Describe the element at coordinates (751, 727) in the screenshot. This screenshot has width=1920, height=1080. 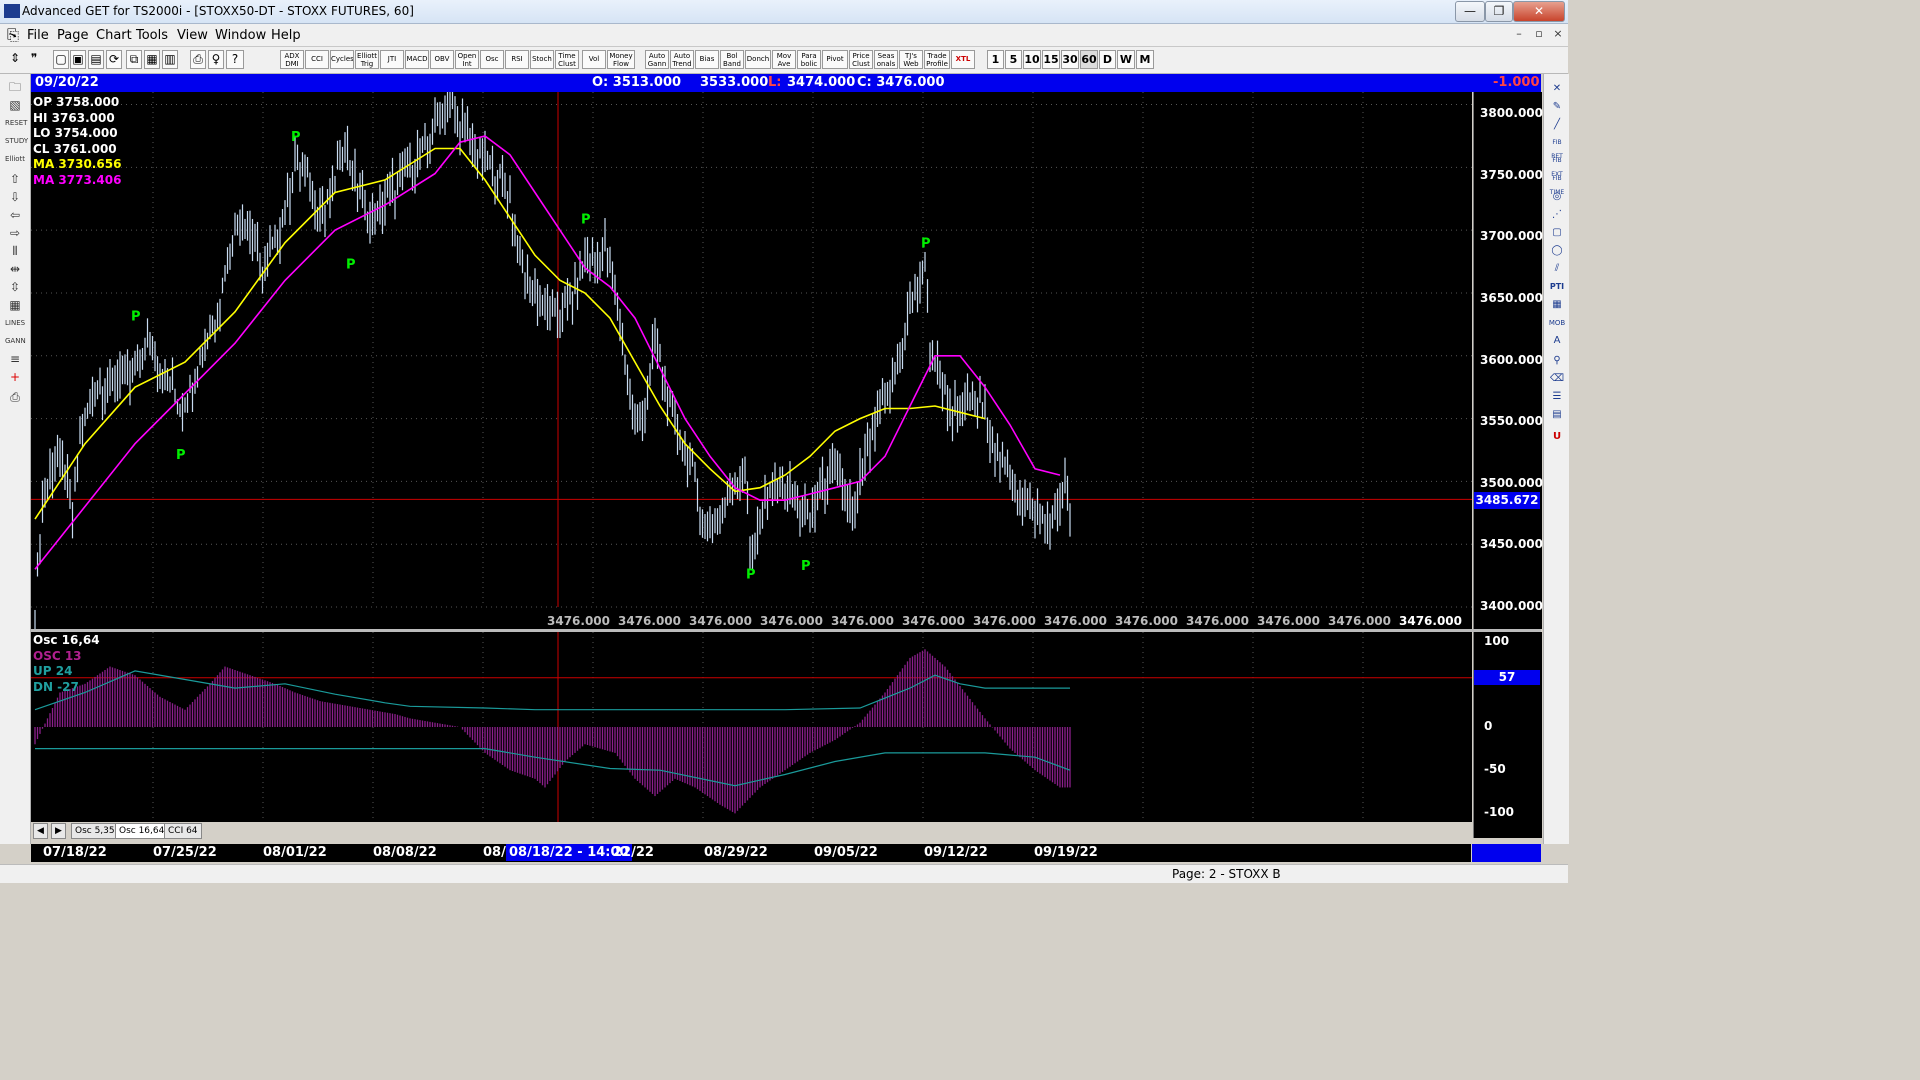
I see `oscillator-pane: Osc 16,64 OSC 13 UP 24 DN -27` at that location.